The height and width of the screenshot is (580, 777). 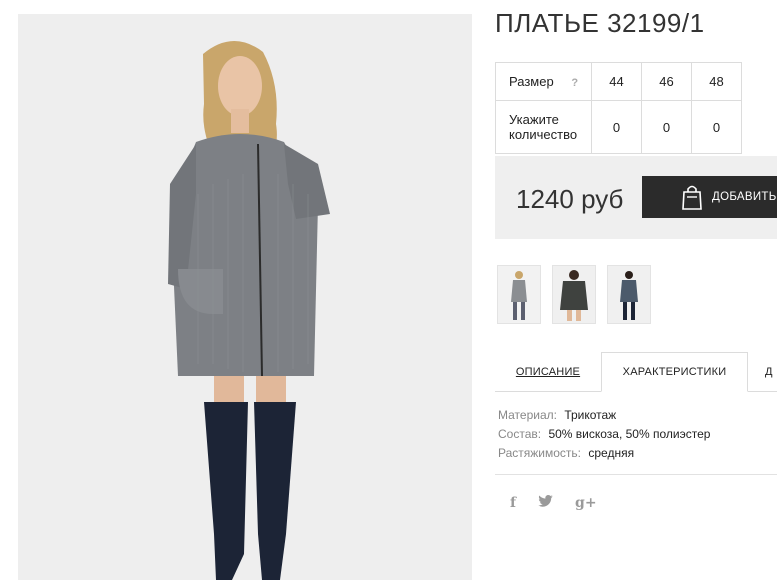 What do you see at coordinates (545, 503) in the screenshot?
I see `twitter-icon` at bounding box center [545, 503].